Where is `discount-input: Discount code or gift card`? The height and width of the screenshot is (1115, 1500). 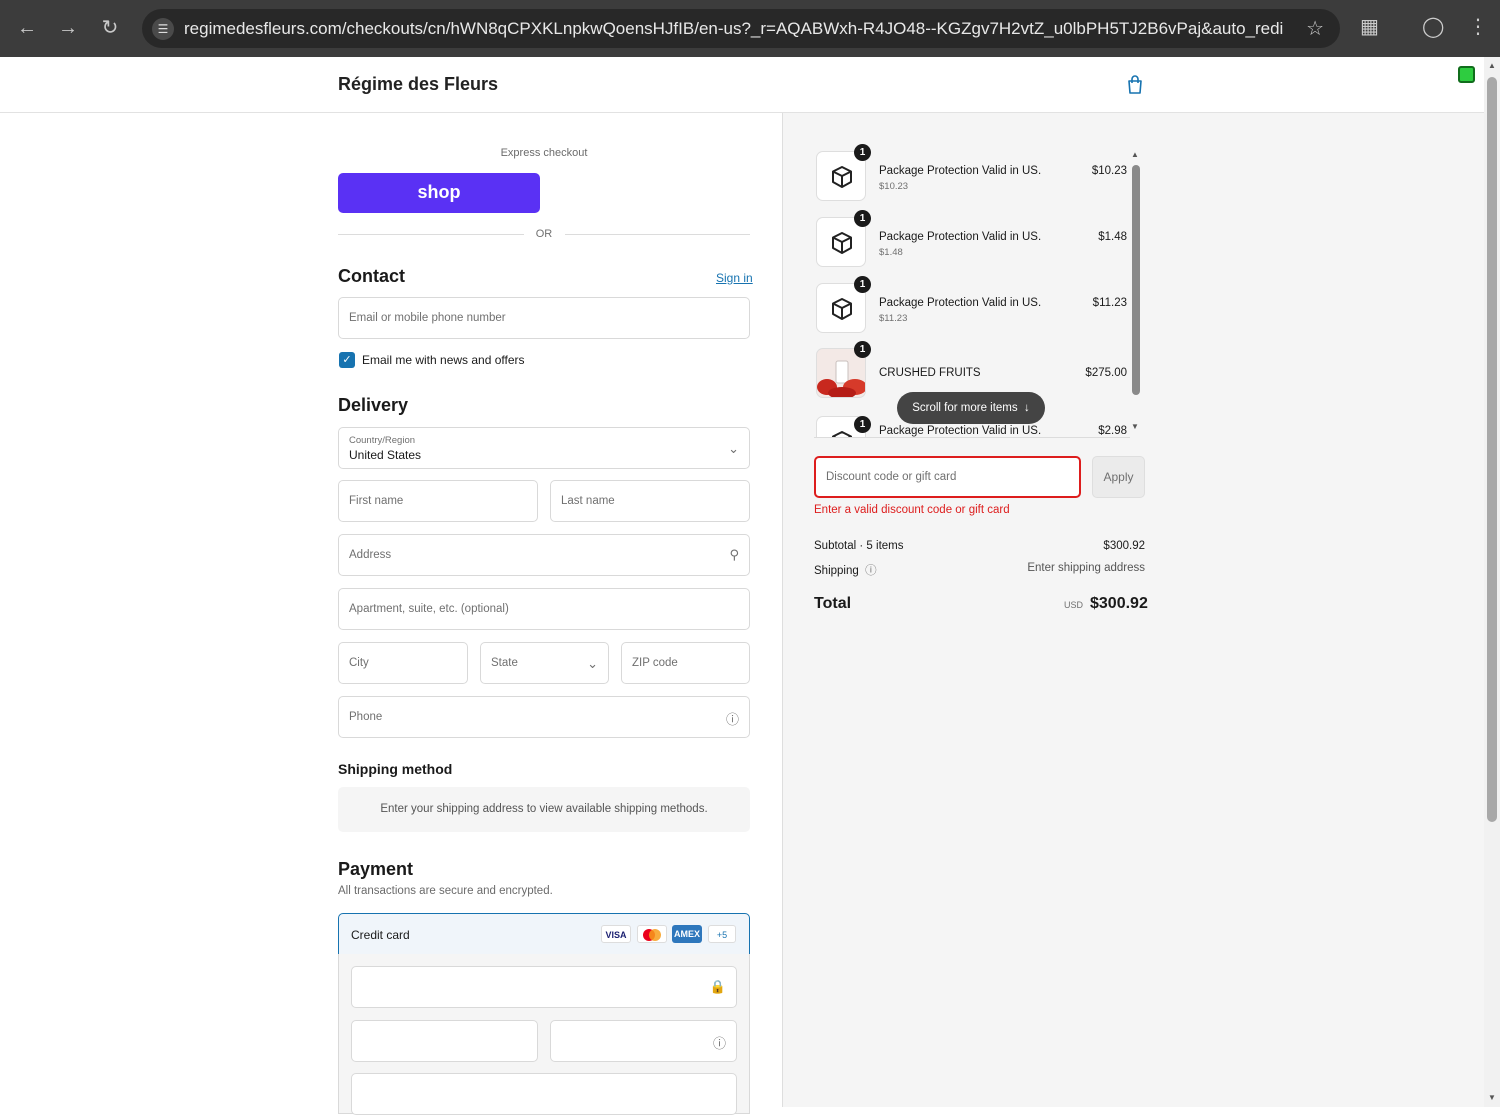 discount-input: Discount code or gift card is located at coordinates (947, 477).